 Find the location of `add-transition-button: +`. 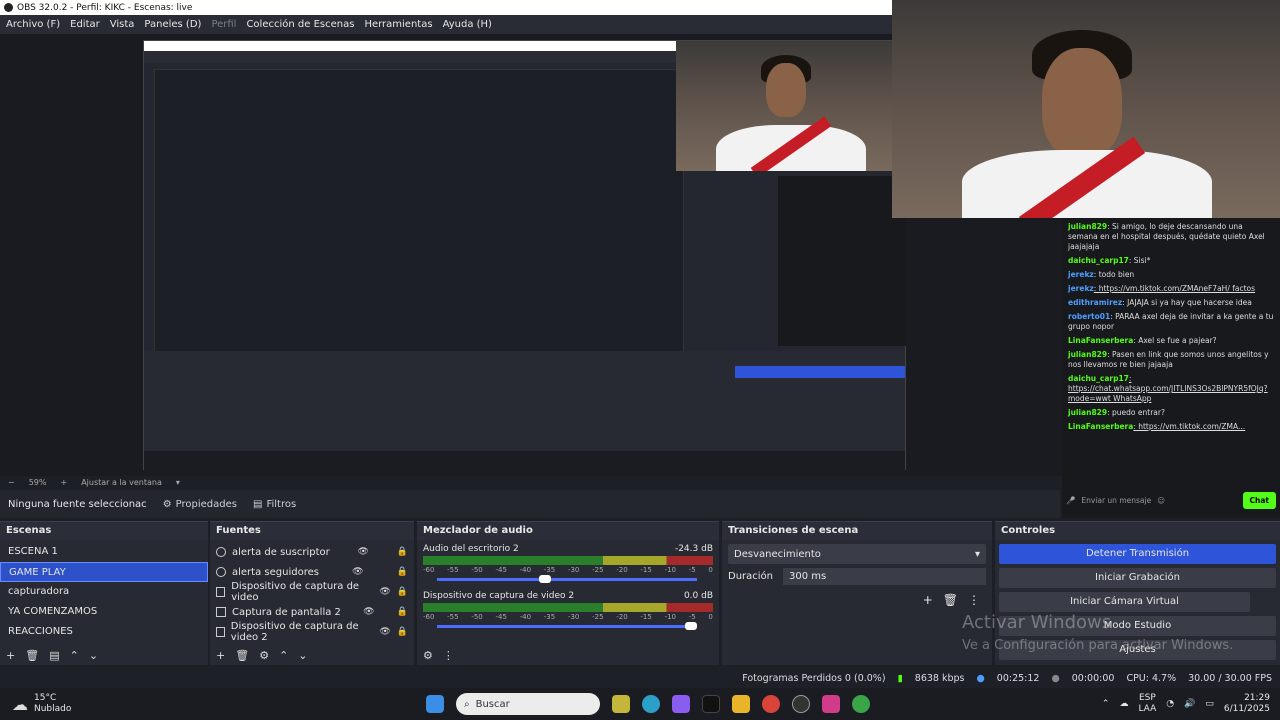

add-transition-button: + is located at coordinates (928, 600).